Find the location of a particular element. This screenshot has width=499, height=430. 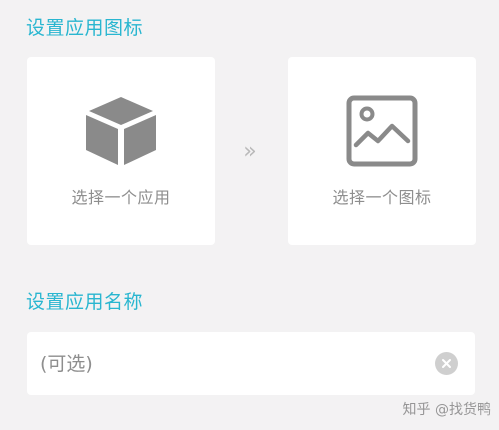

section-title-icon: 设置应用图标 is located at coordinates (85, 28).